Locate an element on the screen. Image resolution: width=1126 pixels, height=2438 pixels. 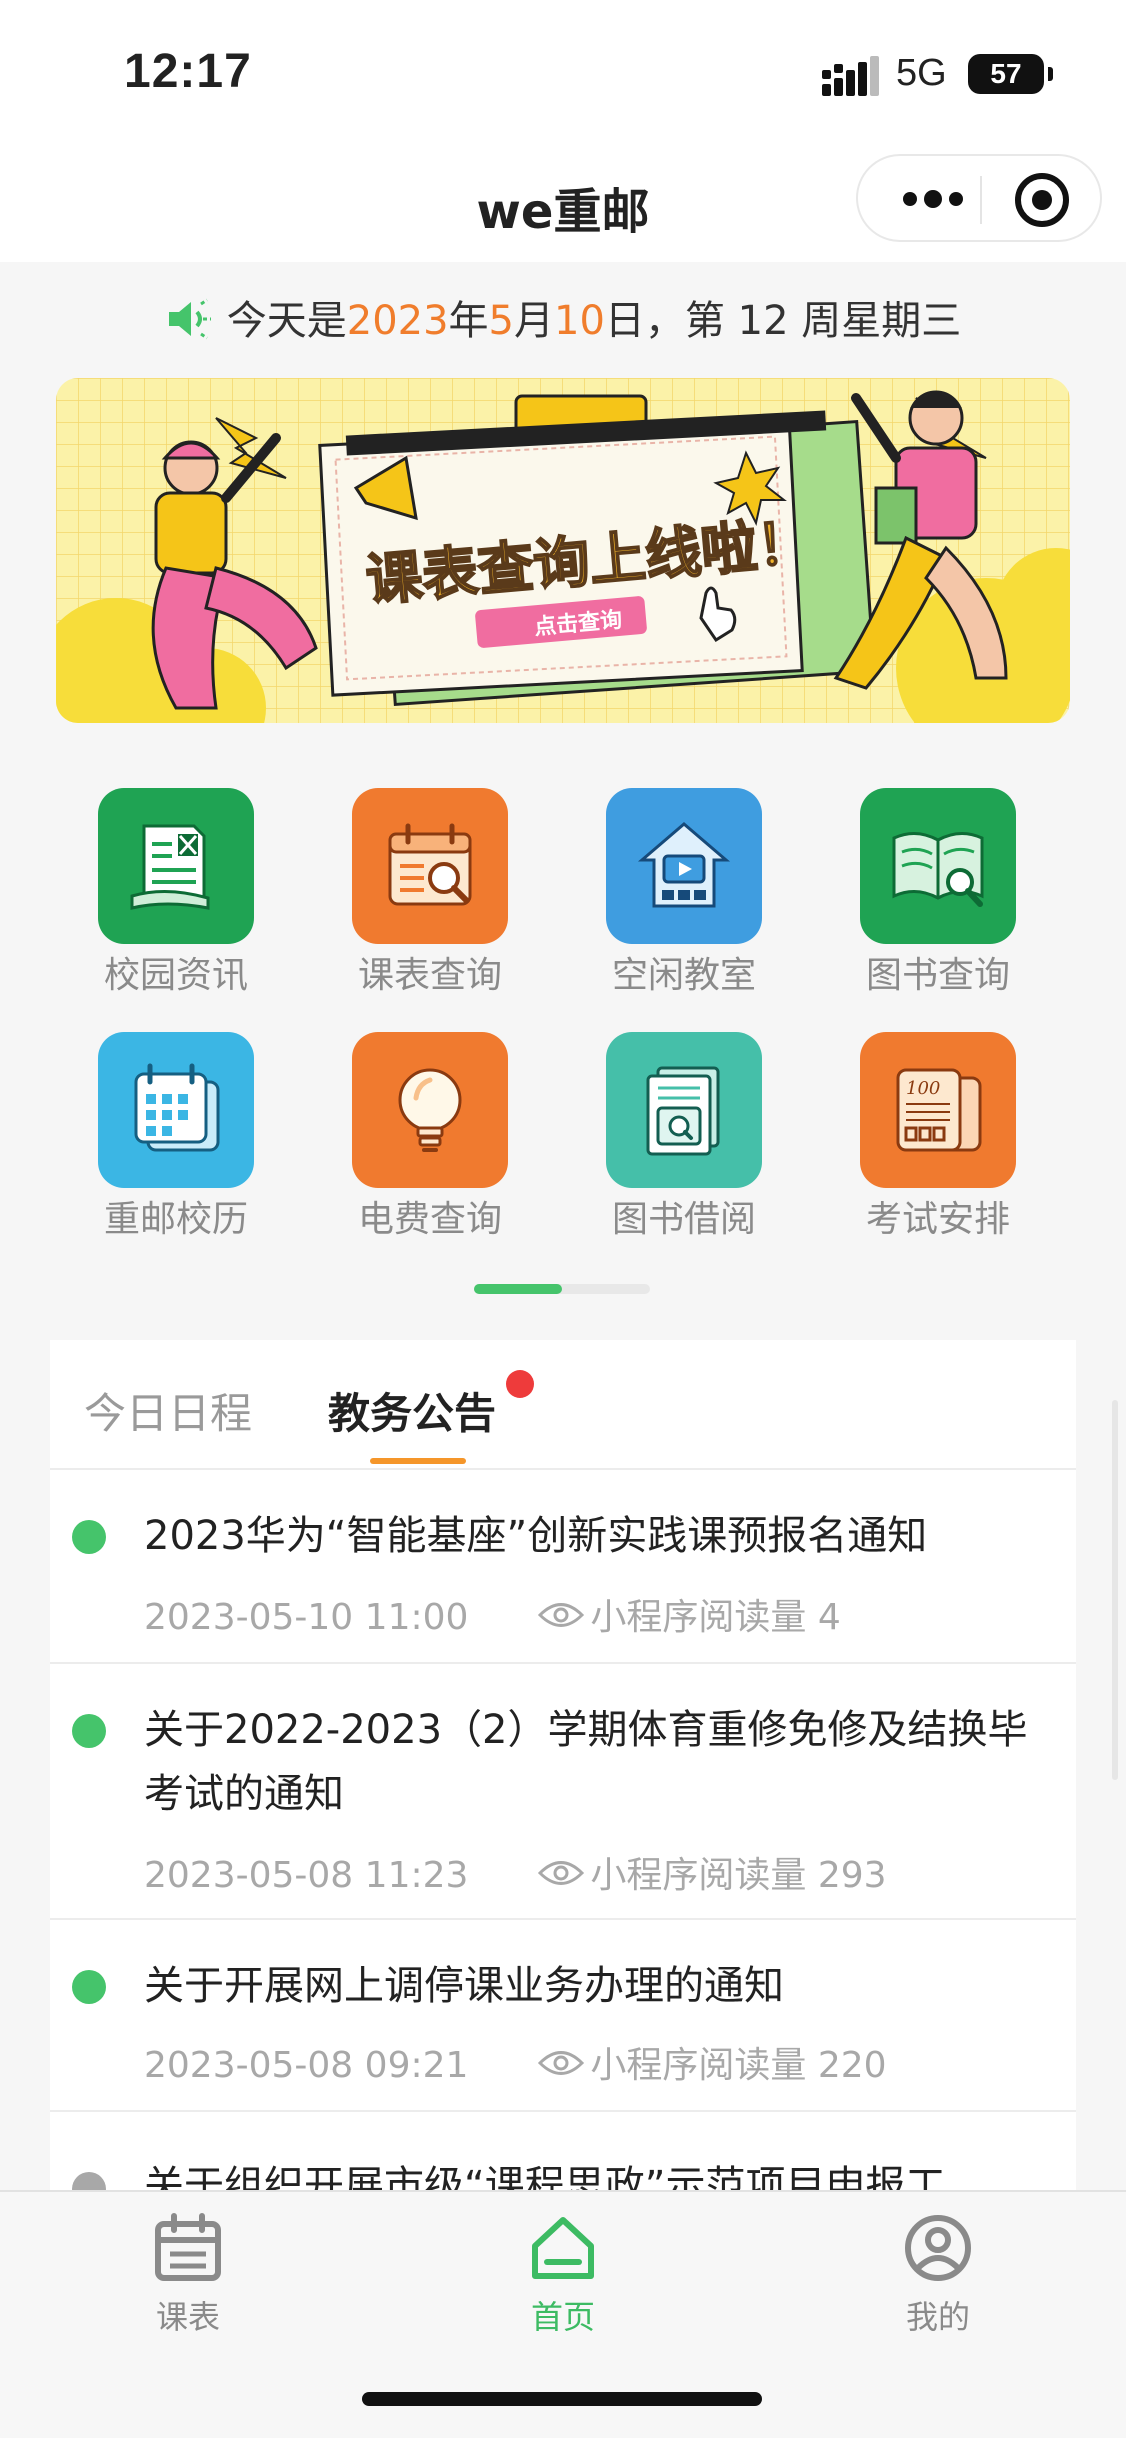
free-classroom-icon-bg is located at coordinates (684, 866).